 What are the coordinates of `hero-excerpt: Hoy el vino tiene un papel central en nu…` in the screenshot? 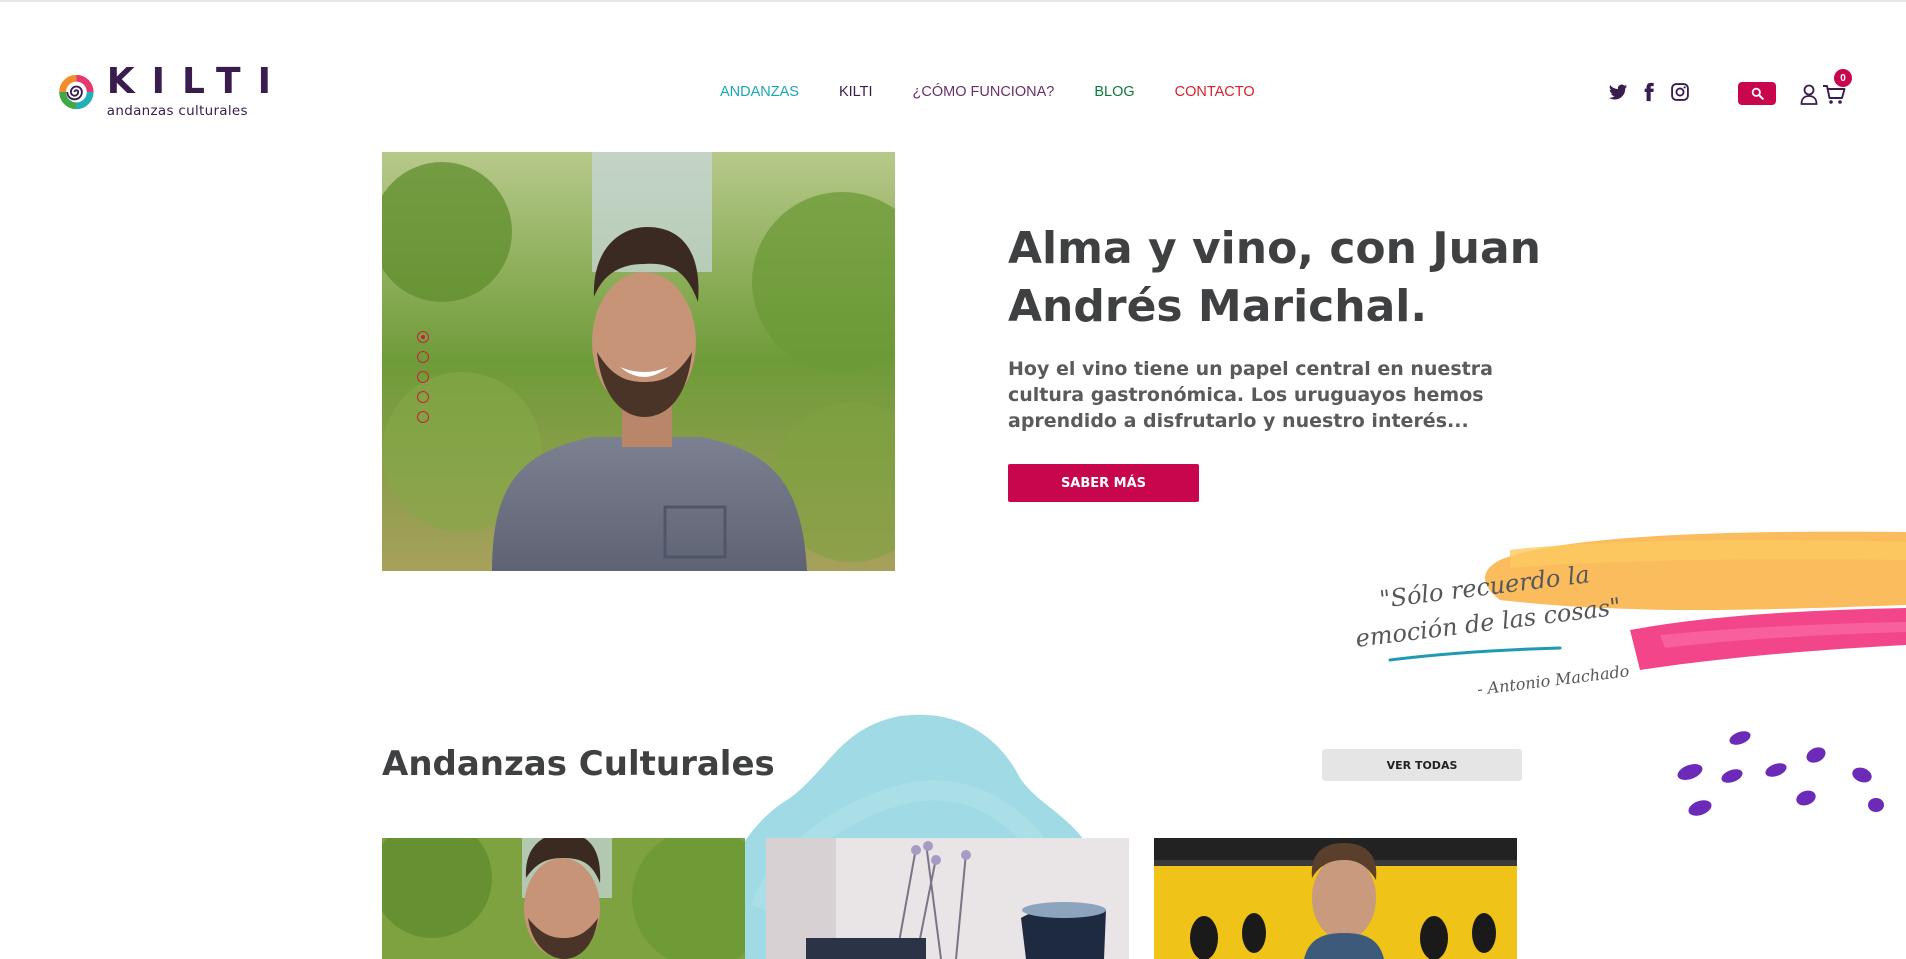 It's located at (1250, 395).